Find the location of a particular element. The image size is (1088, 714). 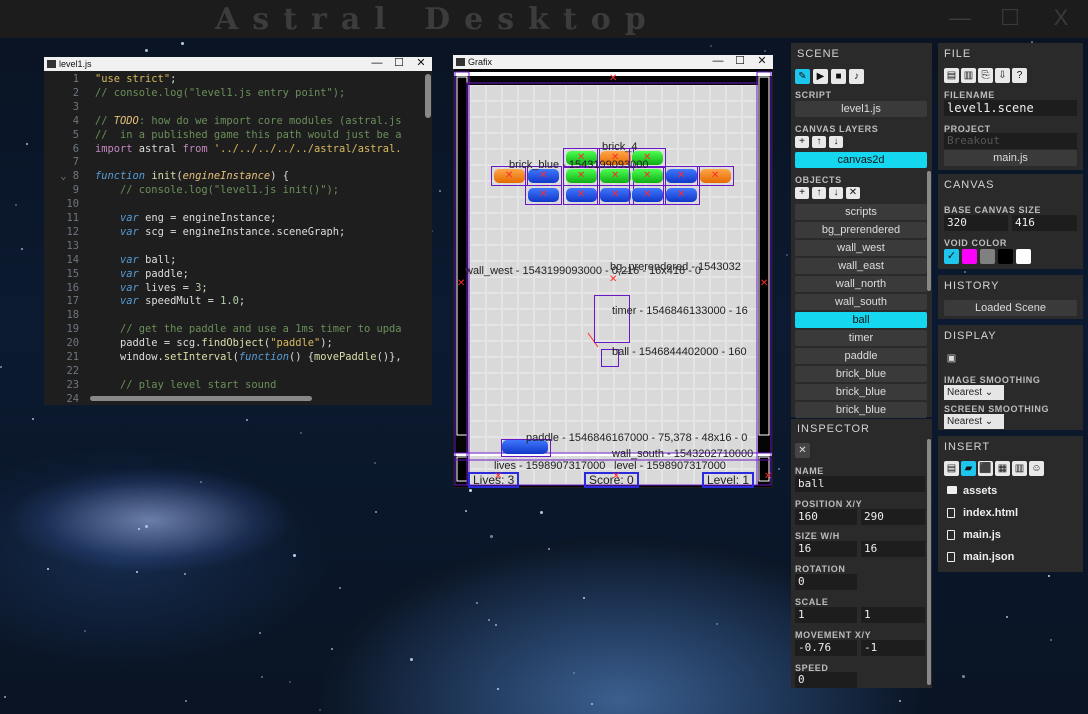

code-line: 9 // console.log("level1.js init()"); is located at coordinates (235, 190).